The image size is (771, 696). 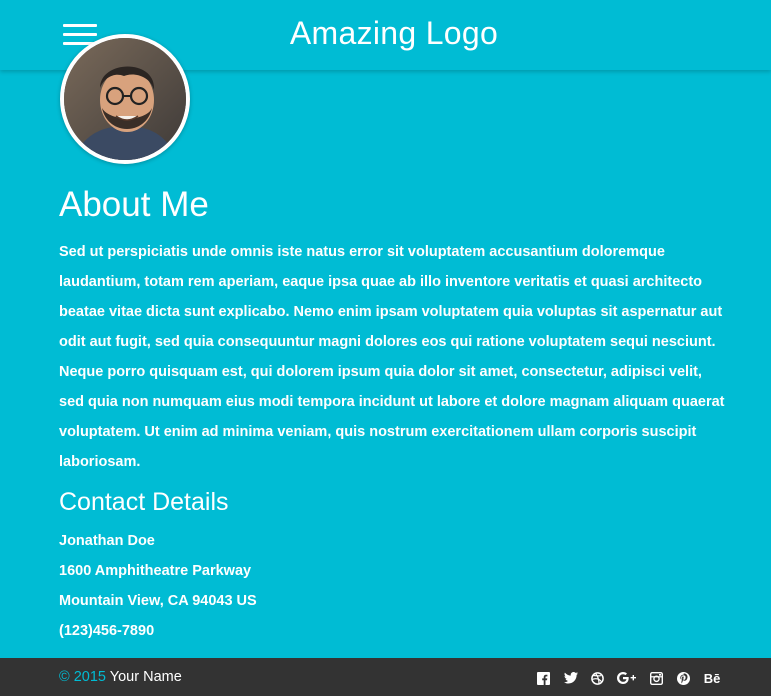 I want to click on contact-street: 1600 Amphitheatre Parkway, so click(x=155, y=571).